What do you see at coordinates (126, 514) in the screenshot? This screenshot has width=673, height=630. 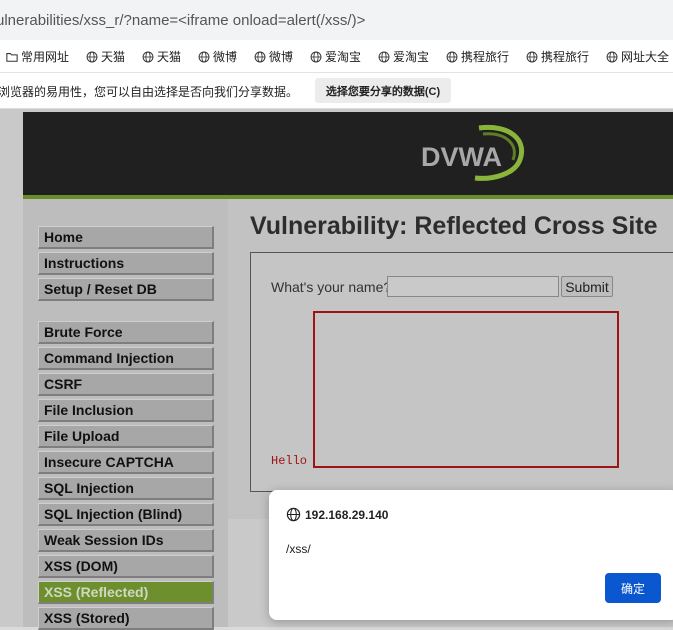 I see `menu-item-sql-injection-blind: SQL Injection (Blind)` at bounding box center [126, 514].